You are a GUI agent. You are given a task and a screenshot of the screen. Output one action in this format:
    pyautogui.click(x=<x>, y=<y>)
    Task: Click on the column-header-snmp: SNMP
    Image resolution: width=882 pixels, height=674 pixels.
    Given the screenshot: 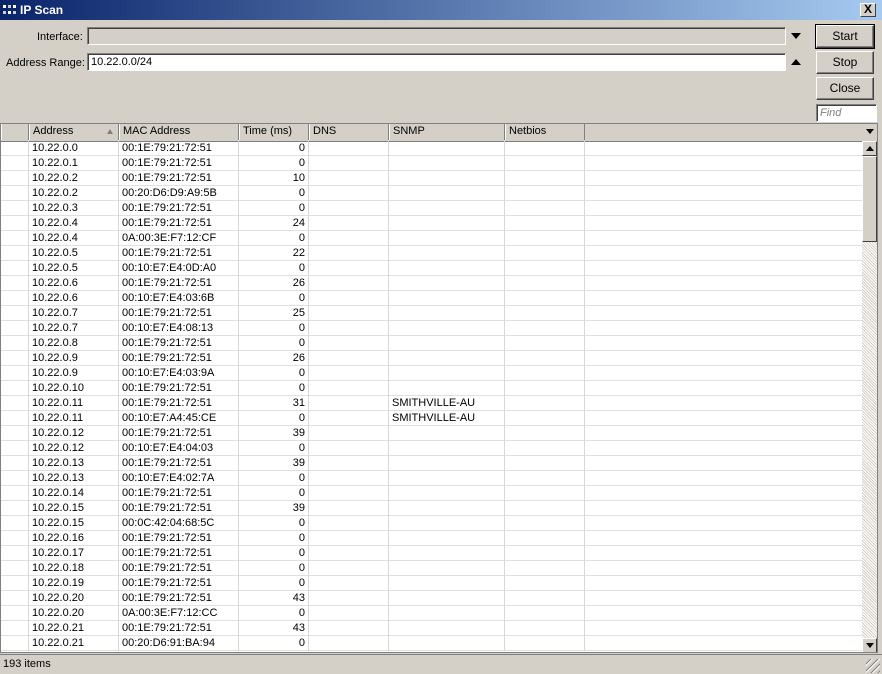 What is the action you would take?
    pyautogui.click(x=447, y=132)
    